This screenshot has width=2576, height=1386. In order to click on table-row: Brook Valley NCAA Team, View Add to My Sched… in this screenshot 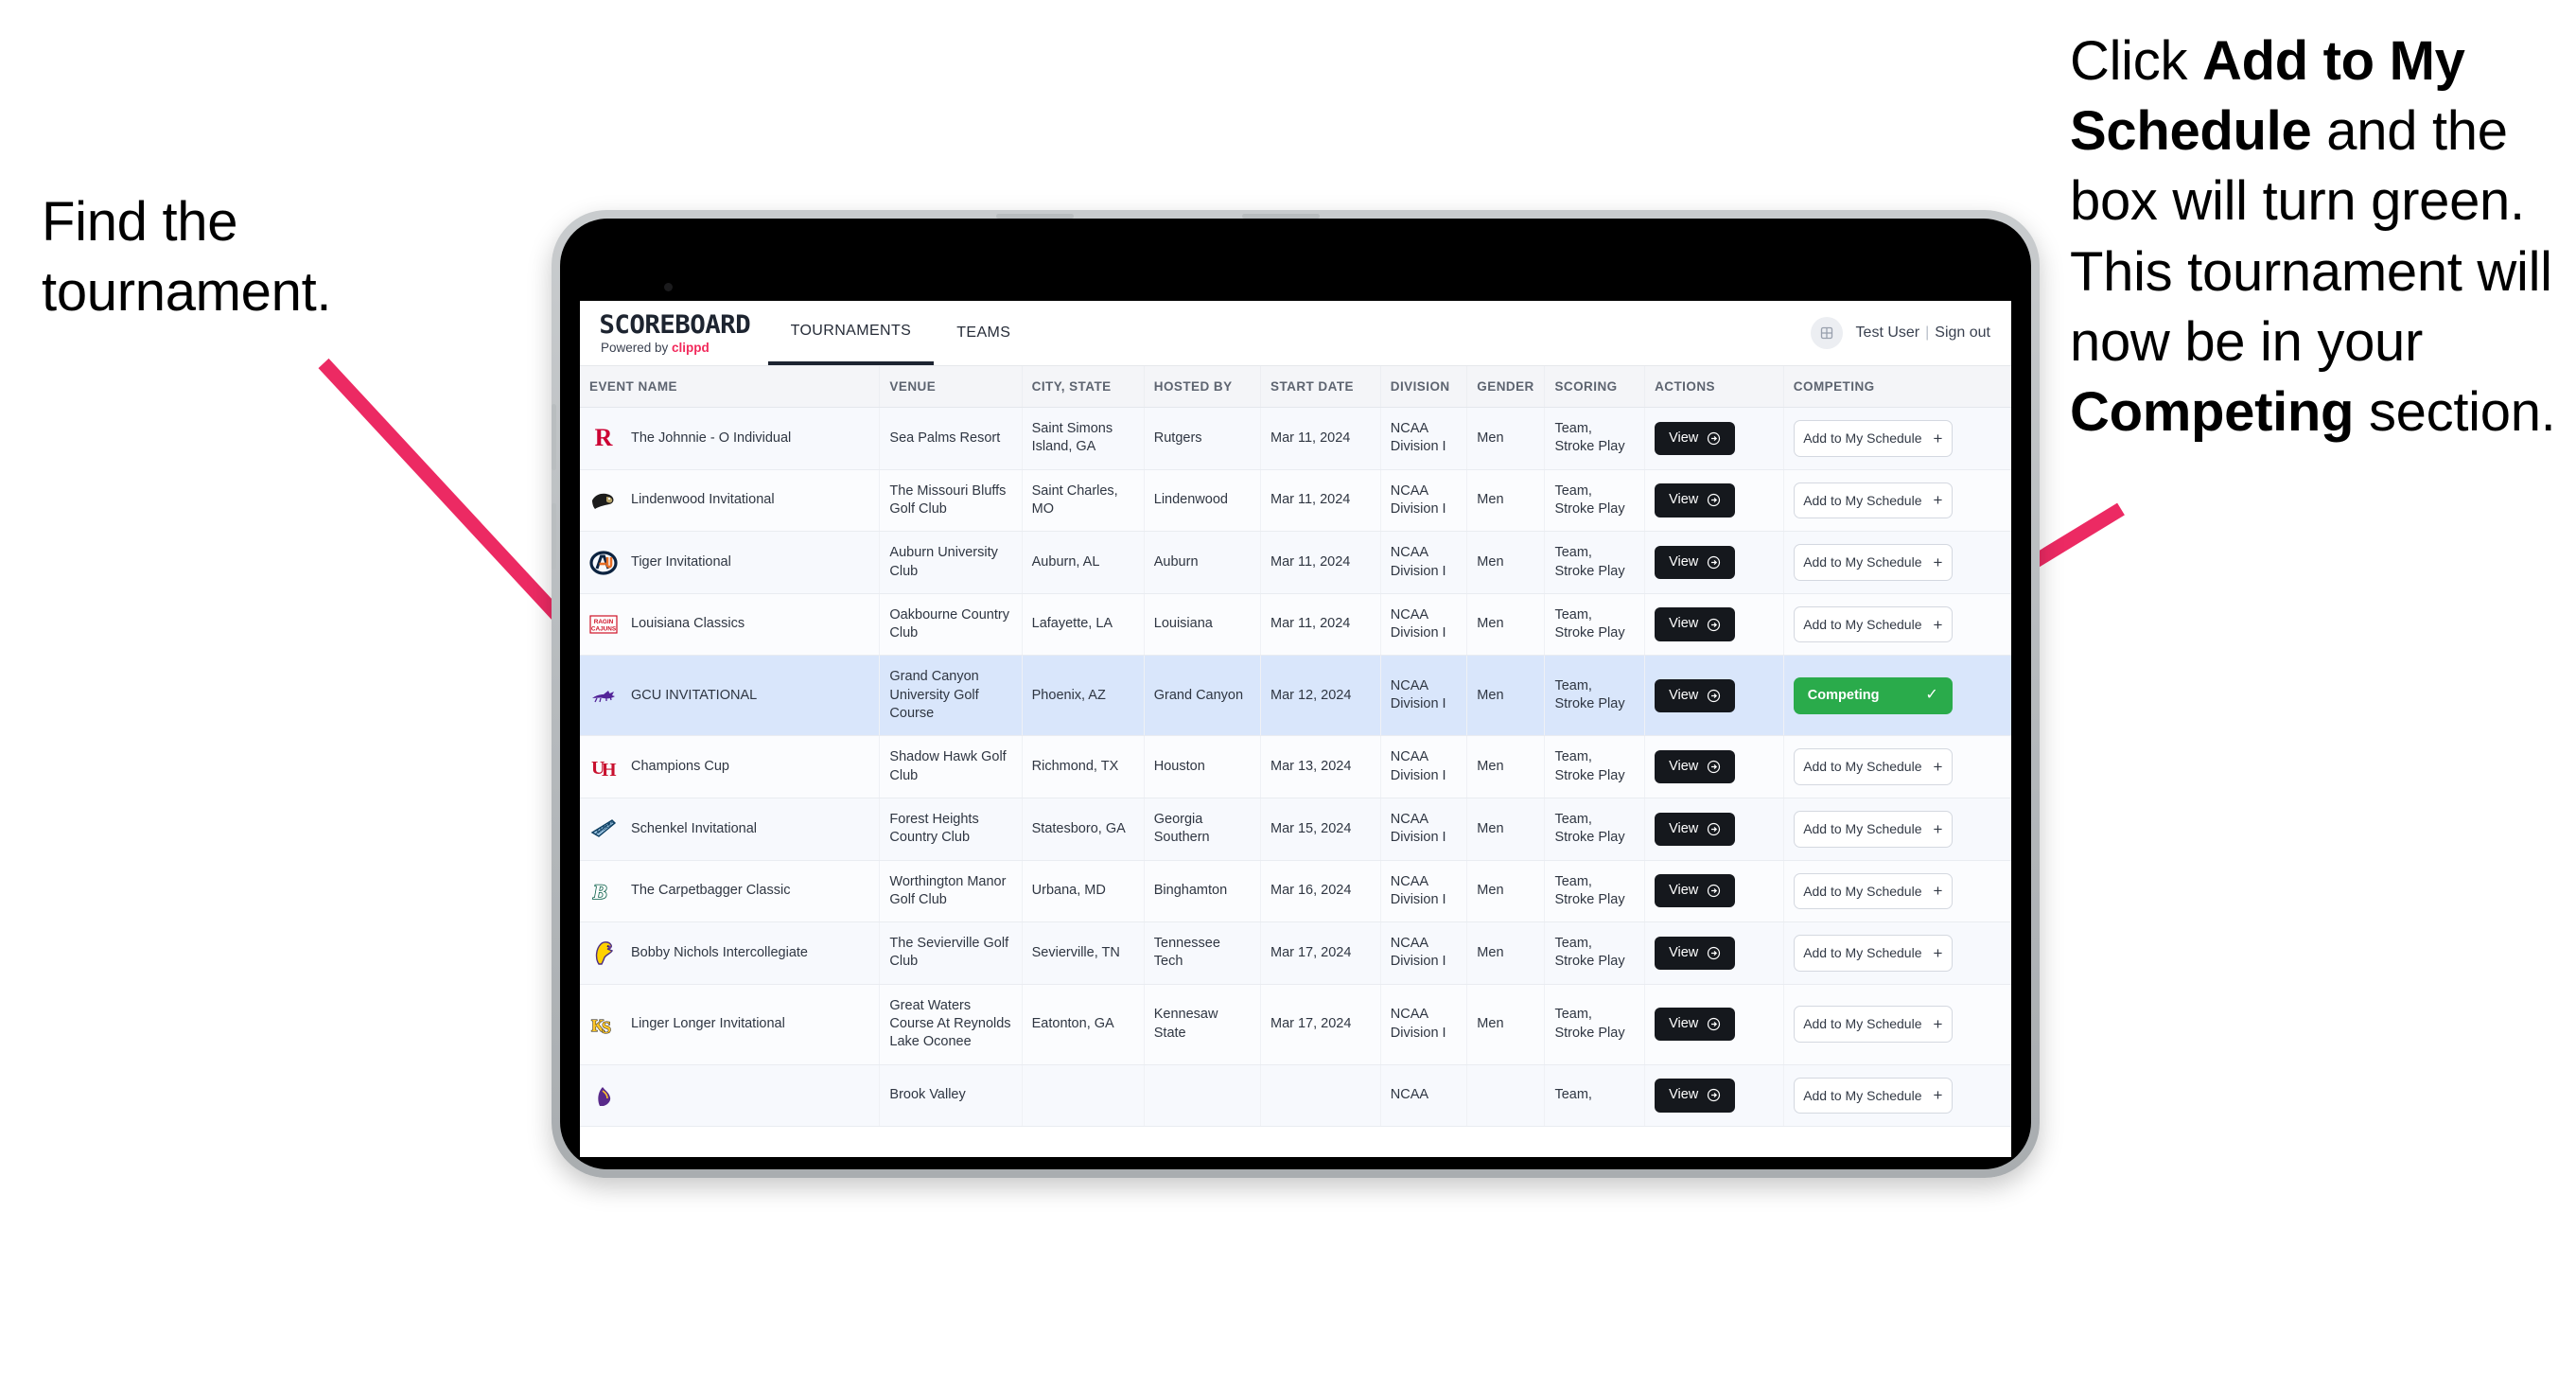, I will do `click(1296, 1096)`.